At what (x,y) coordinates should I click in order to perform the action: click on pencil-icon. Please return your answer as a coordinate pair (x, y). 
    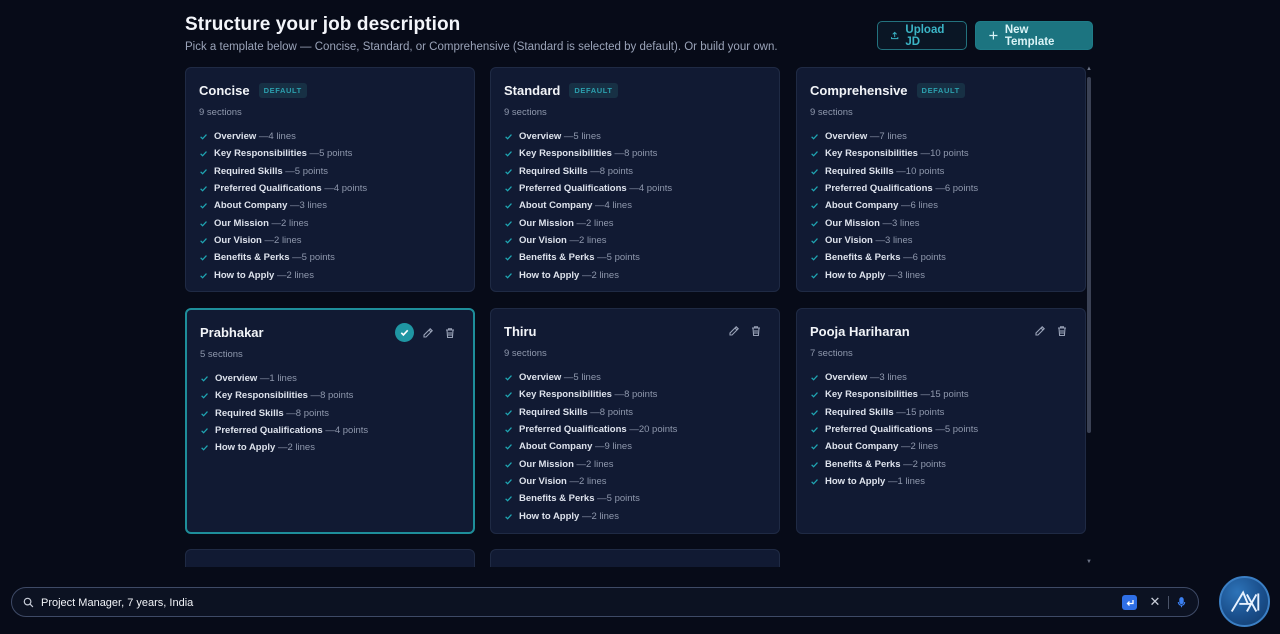
    Looking at the image, I should click on (429, 566).